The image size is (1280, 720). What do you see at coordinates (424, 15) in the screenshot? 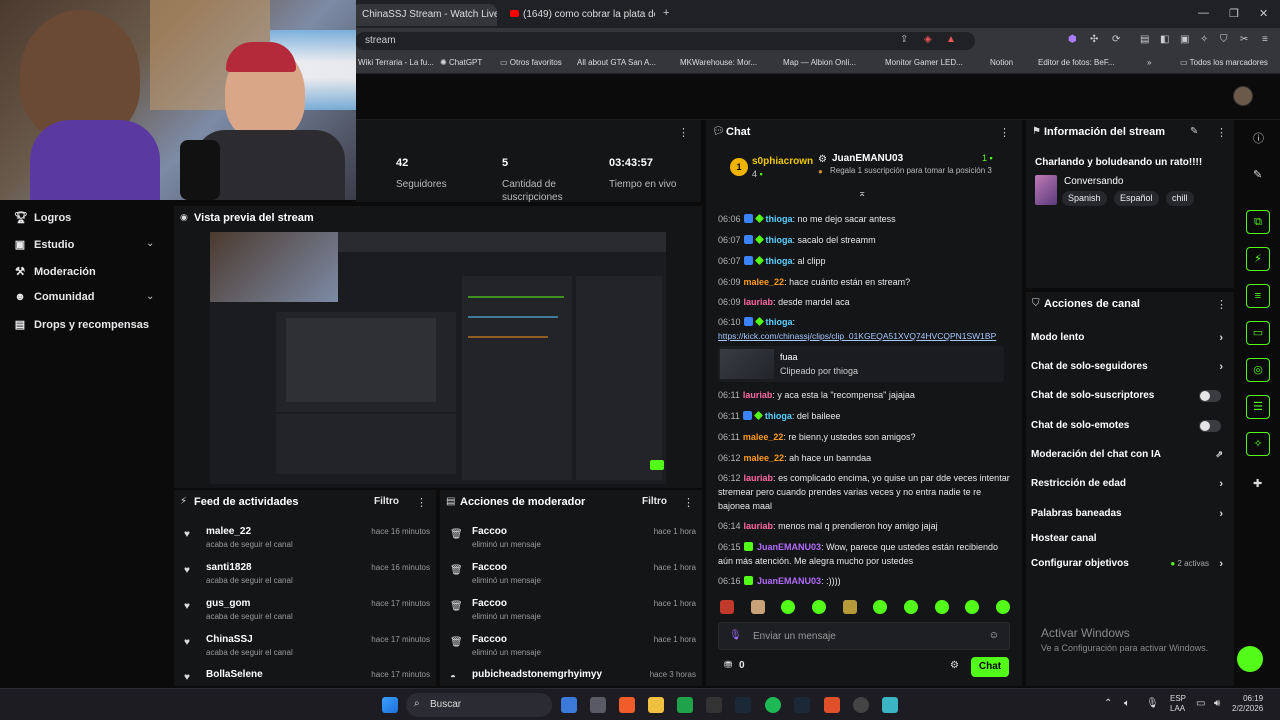
I see `tab-kick-stream: ChinaSSJ Stream - Watch Live on Kick` at bounding box center [424, 15].